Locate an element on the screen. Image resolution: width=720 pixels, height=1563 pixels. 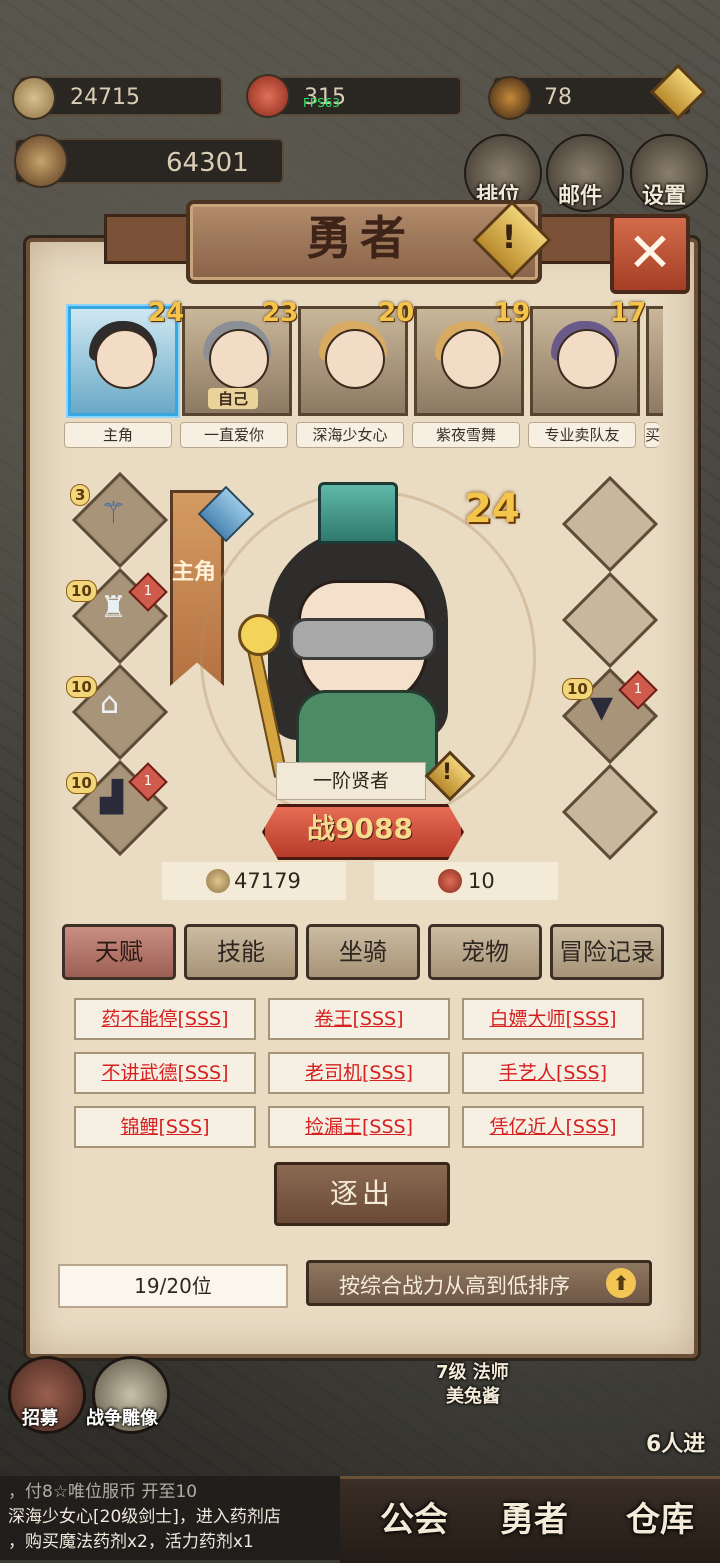
hero-level-1: 23 is located at coordinates (280, 313).